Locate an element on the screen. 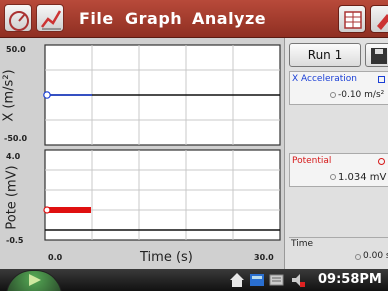  acceleration-cursor-icon is located at coordinates (333, 95).